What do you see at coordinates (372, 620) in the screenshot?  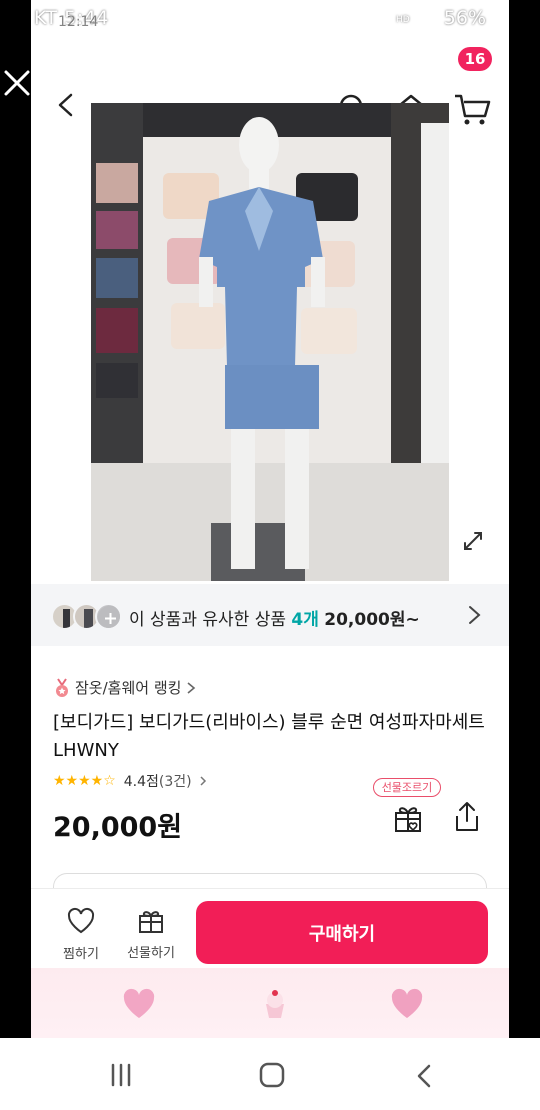 I see `similar-price: 20,000원~` at bounding box center [372, 620].